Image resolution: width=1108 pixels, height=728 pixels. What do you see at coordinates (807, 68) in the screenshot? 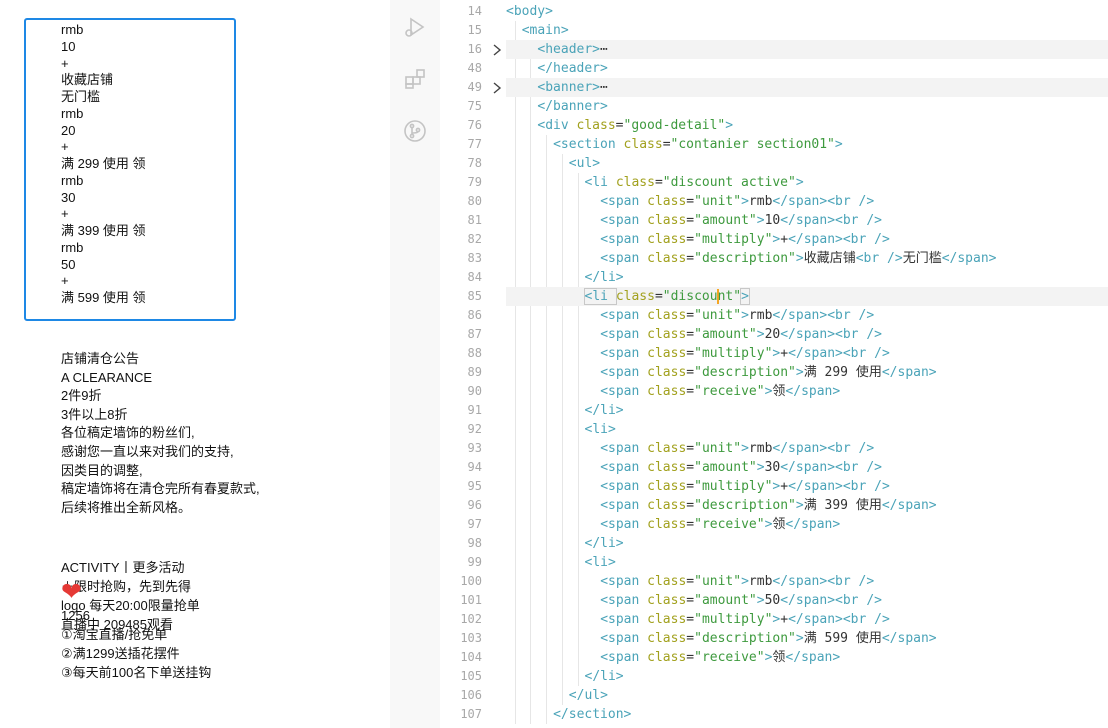
I see `code-line: </header>` at bounding box center [807, 68].